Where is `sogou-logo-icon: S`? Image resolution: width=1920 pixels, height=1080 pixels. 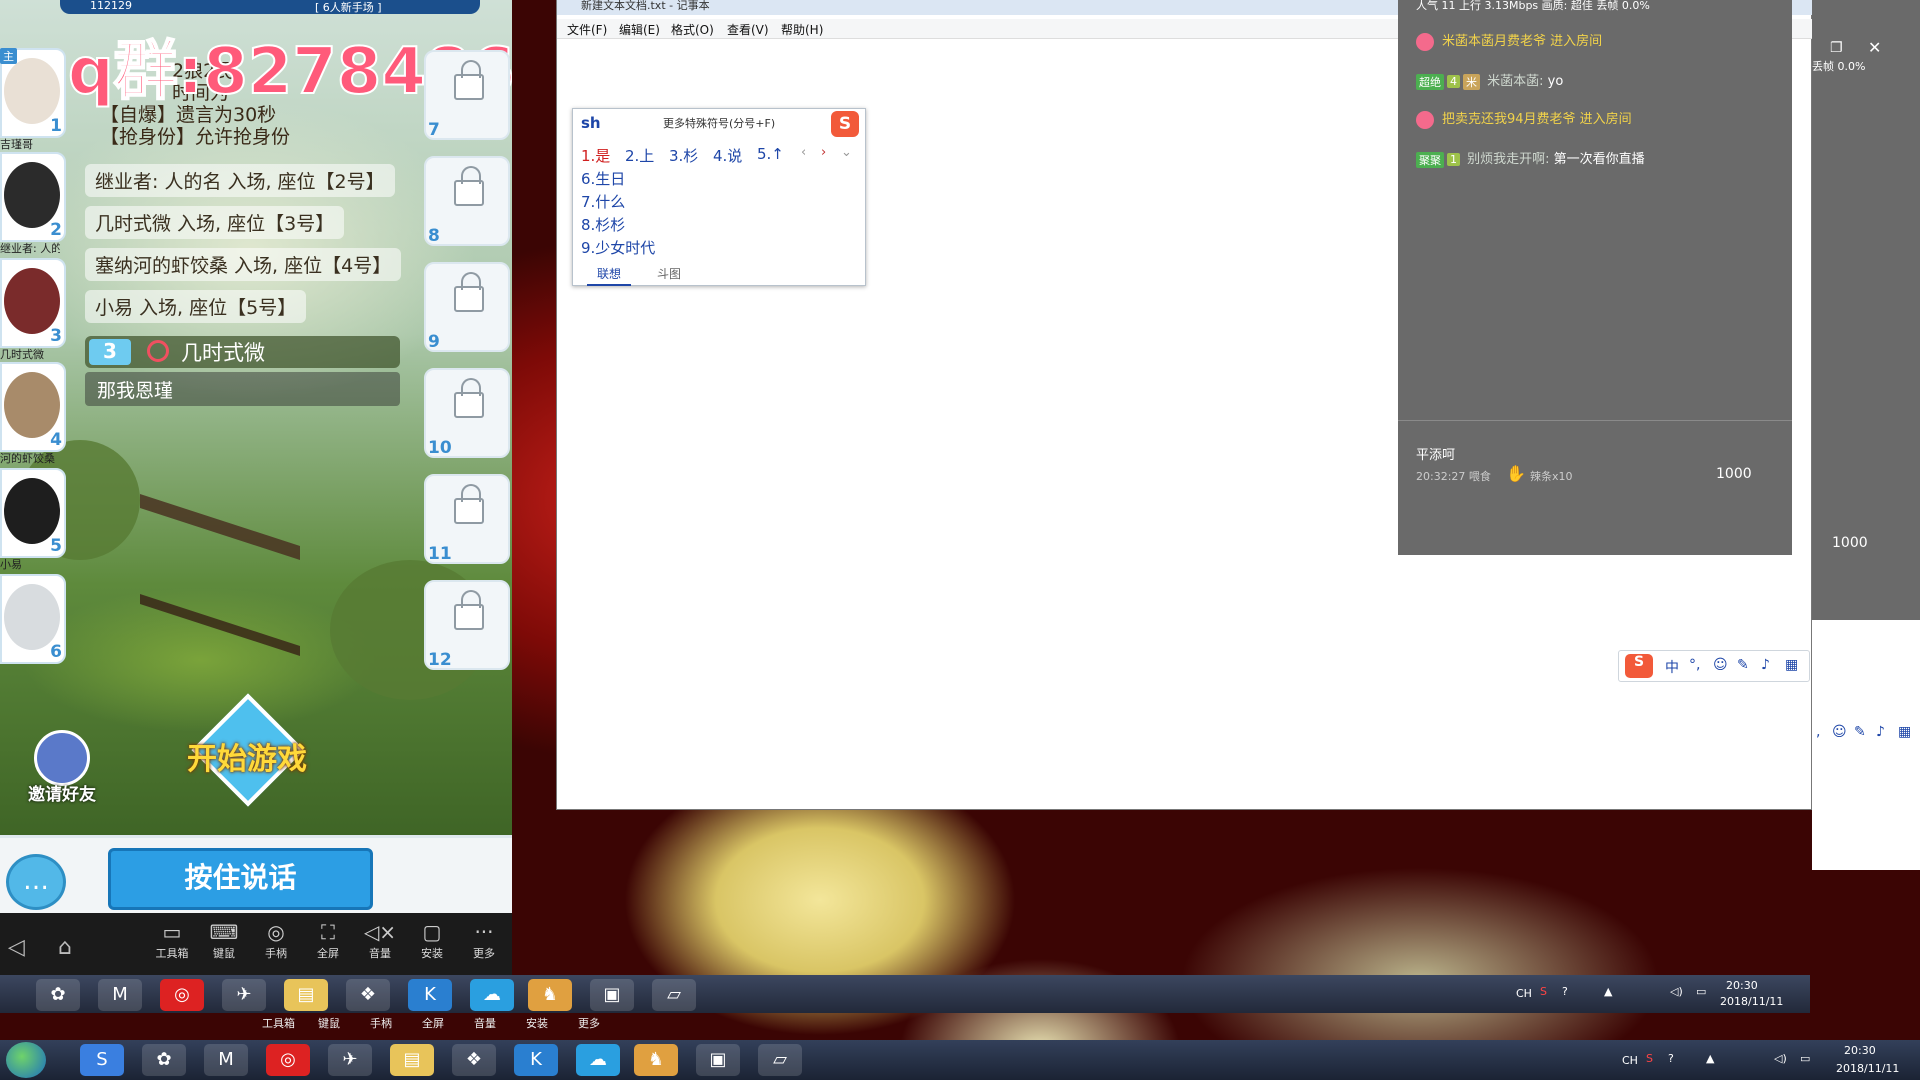 sogou-logo-icon: S is located at coordinates (1639, 666).